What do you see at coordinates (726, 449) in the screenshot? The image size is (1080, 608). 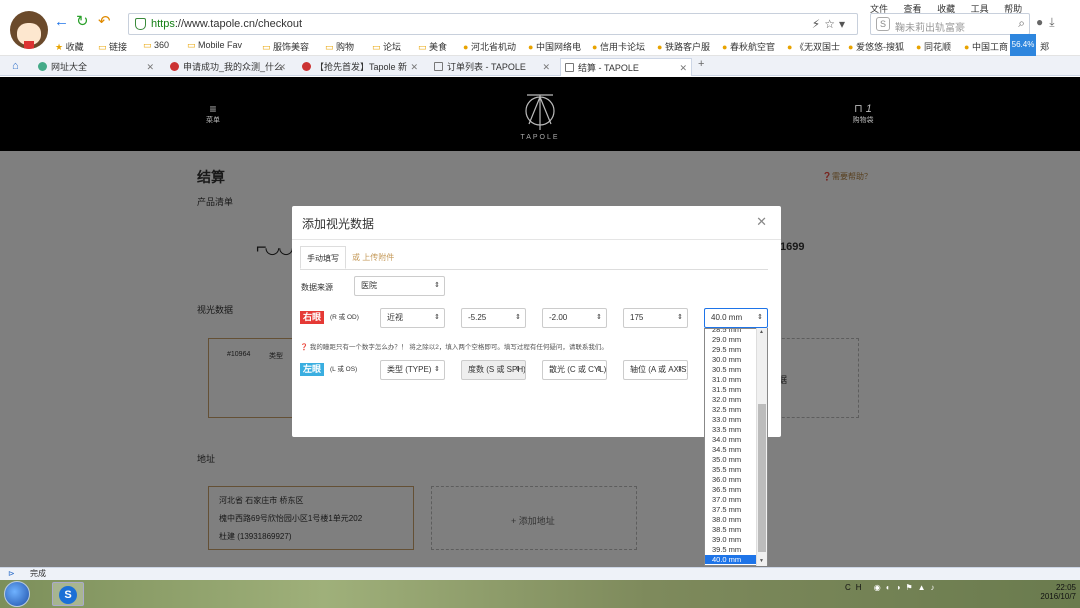 I see `pd-option: 34.5 mm` at bounding box center [726, 449].